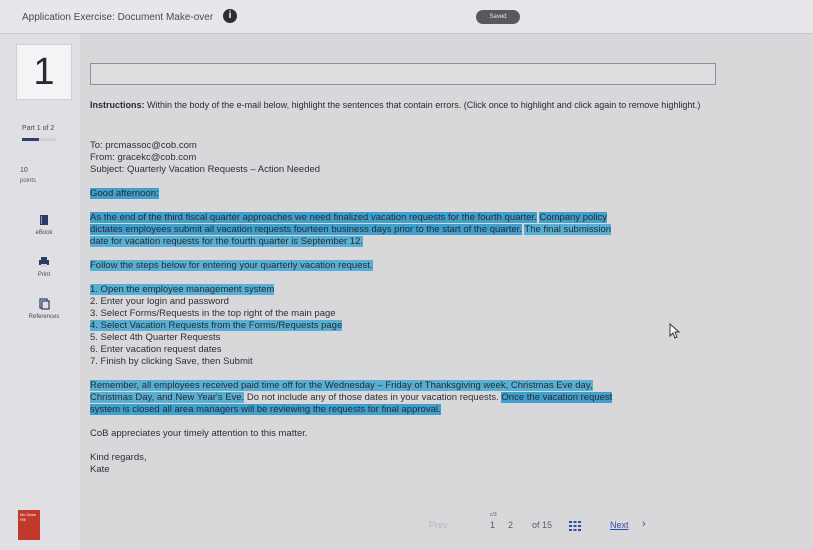  Describe the element at coordinates (355, 350) in the screenshot. I see `step-item-6: 6. Enter vacation request dates` at that location.